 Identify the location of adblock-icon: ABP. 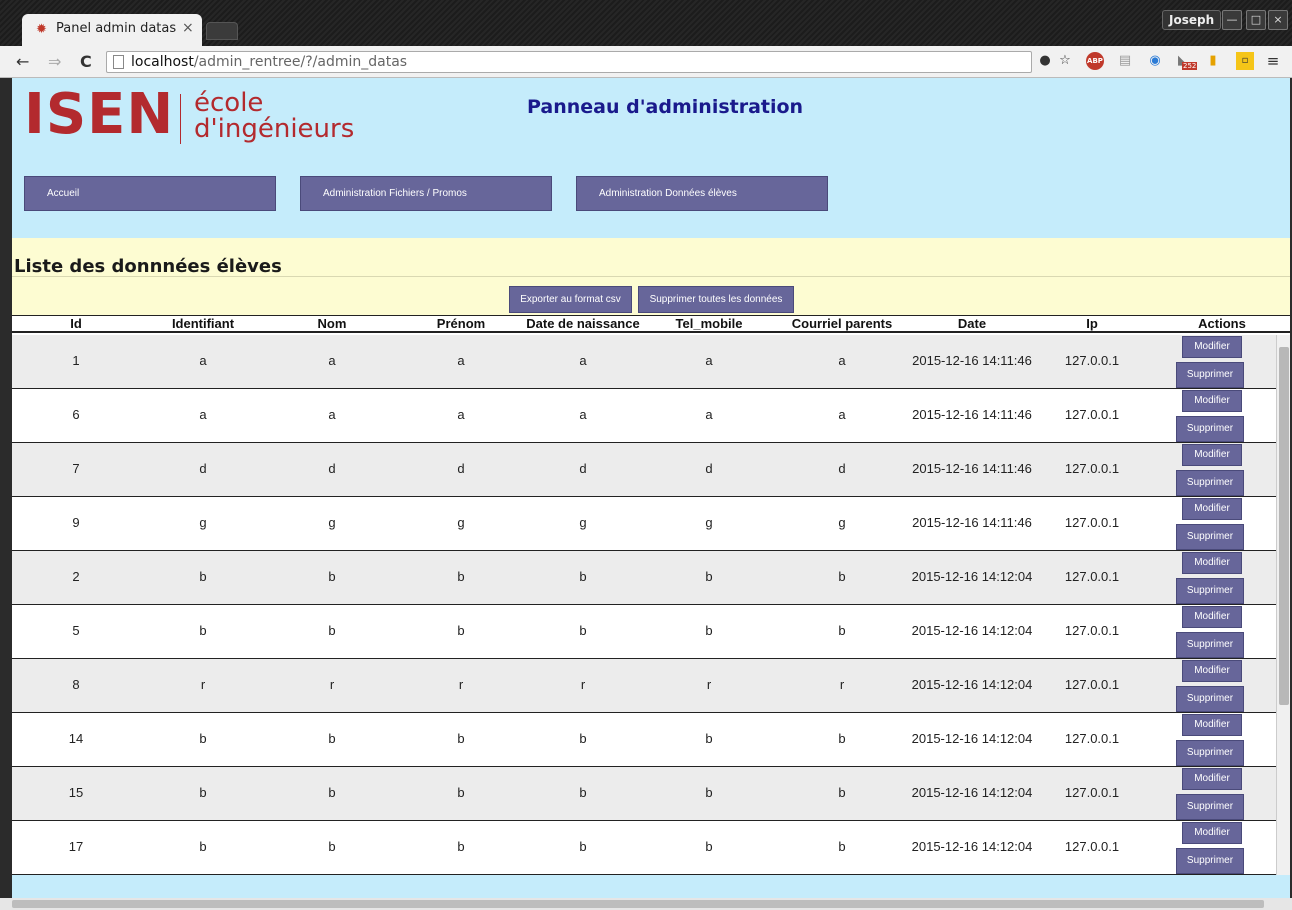
(1095, 61).